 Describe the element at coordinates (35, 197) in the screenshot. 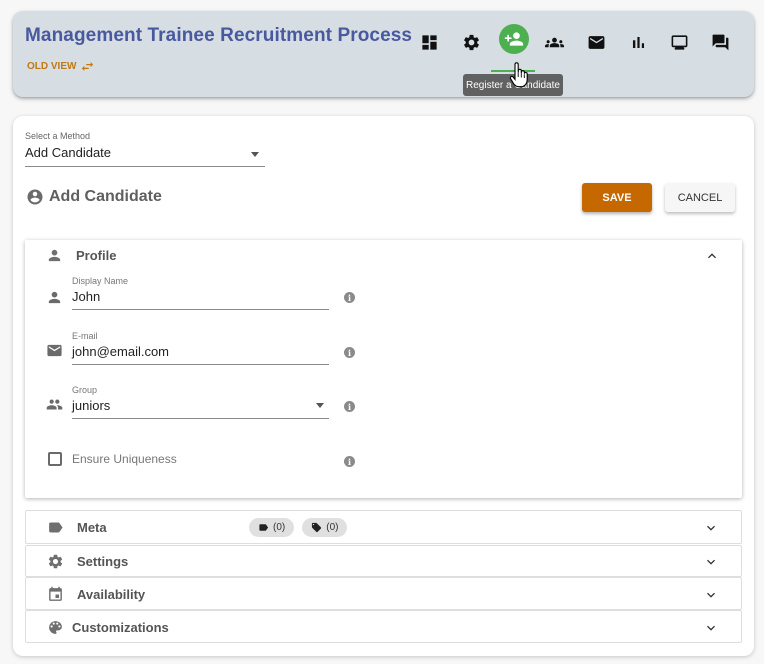

I see `account-circle-icon` at that location.